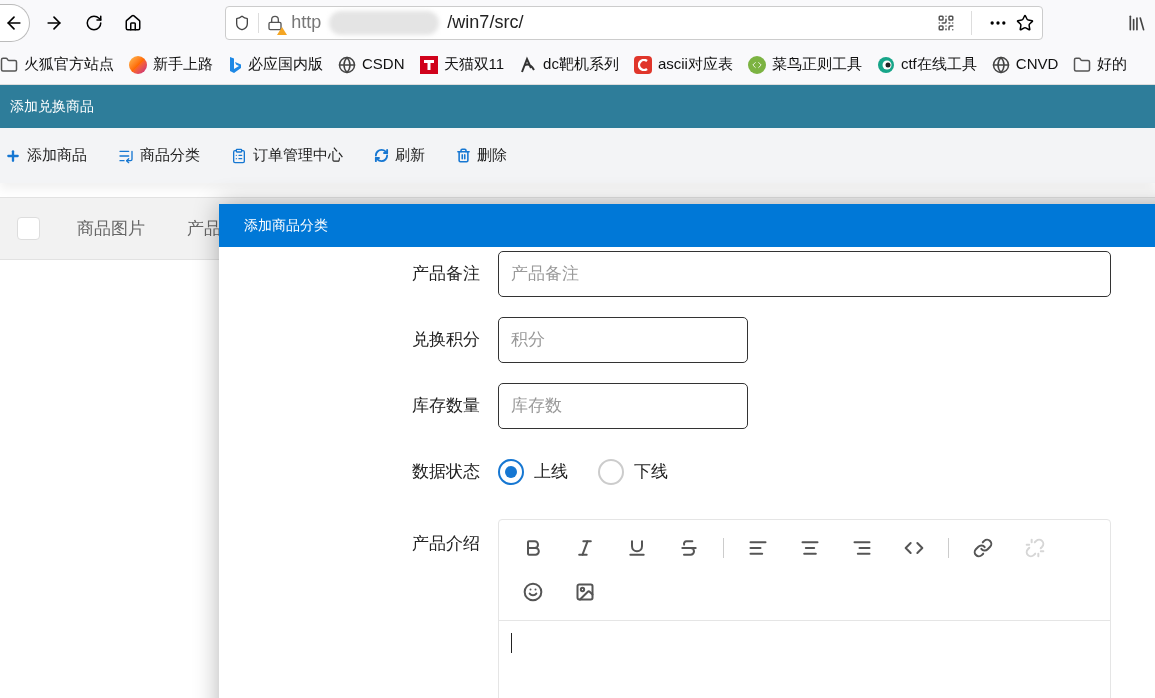 This screenshot has width=1155, height=698. I want to click on checkbox, so click(28, 228).